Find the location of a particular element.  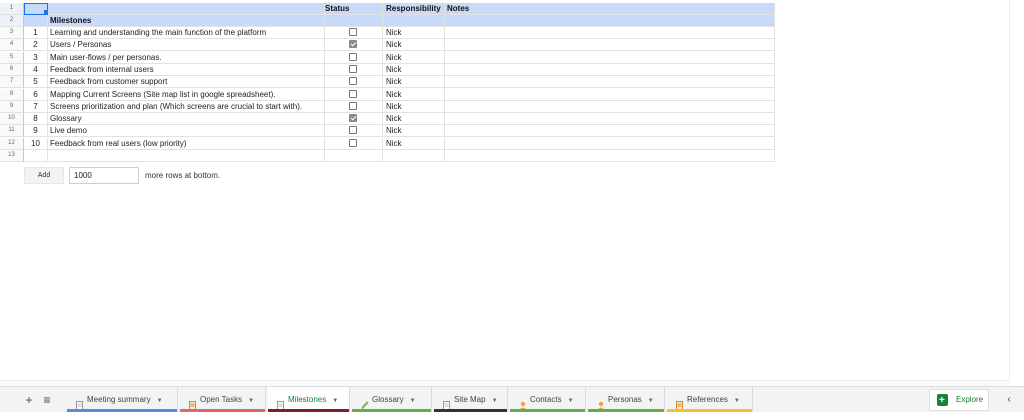

milestone-number: 5 is located at coordinates (36, 82).